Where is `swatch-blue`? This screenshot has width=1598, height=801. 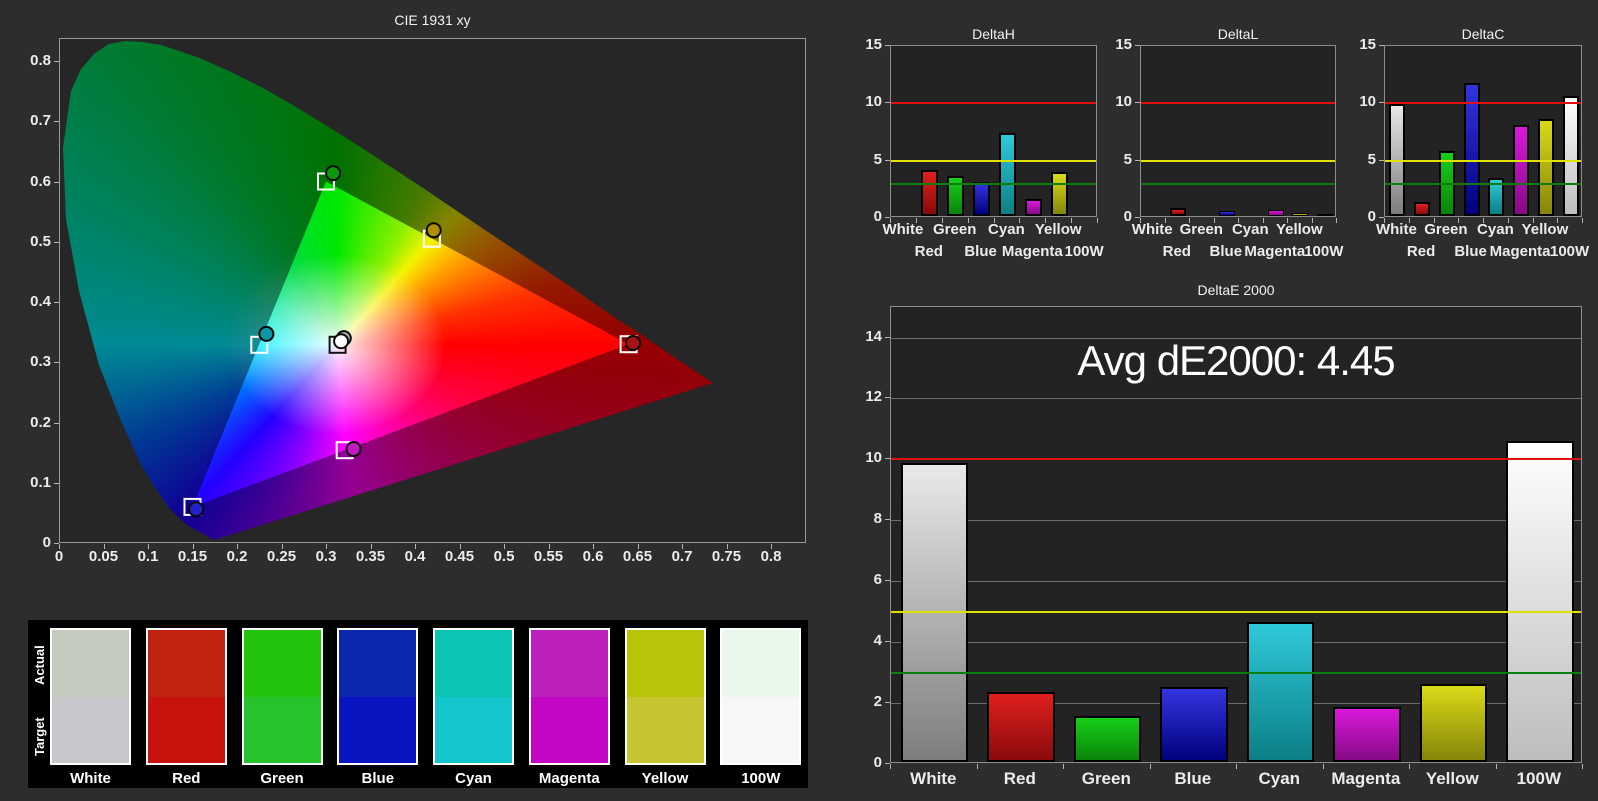
swatch-blue is located at coordinates (378, 696).